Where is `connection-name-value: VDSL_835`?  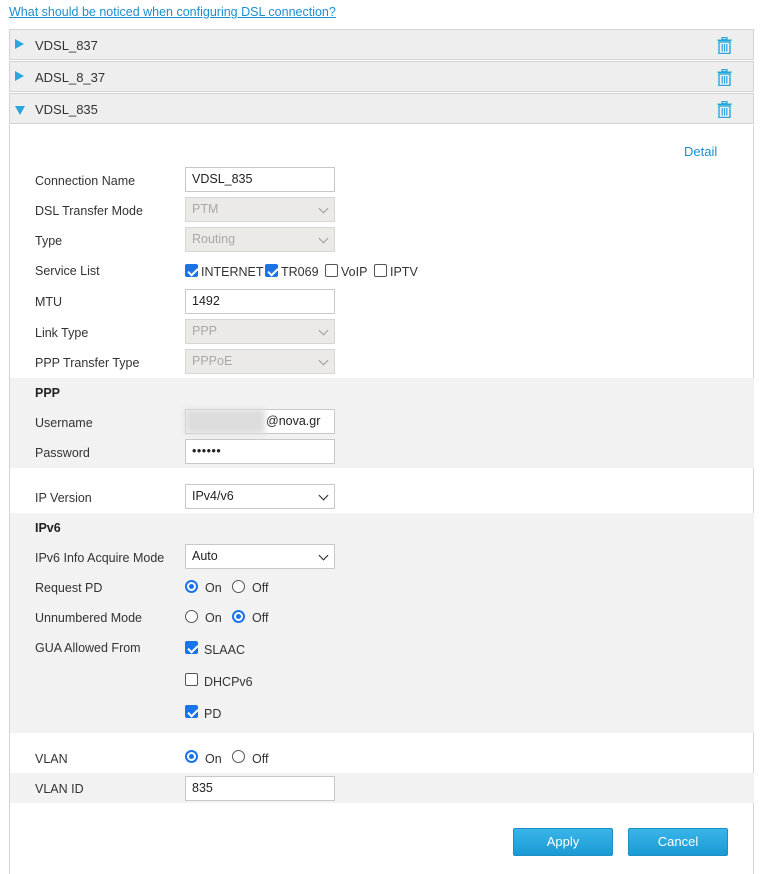 connection-name-value: VDSL_835 is located at coordinates (222, 179).